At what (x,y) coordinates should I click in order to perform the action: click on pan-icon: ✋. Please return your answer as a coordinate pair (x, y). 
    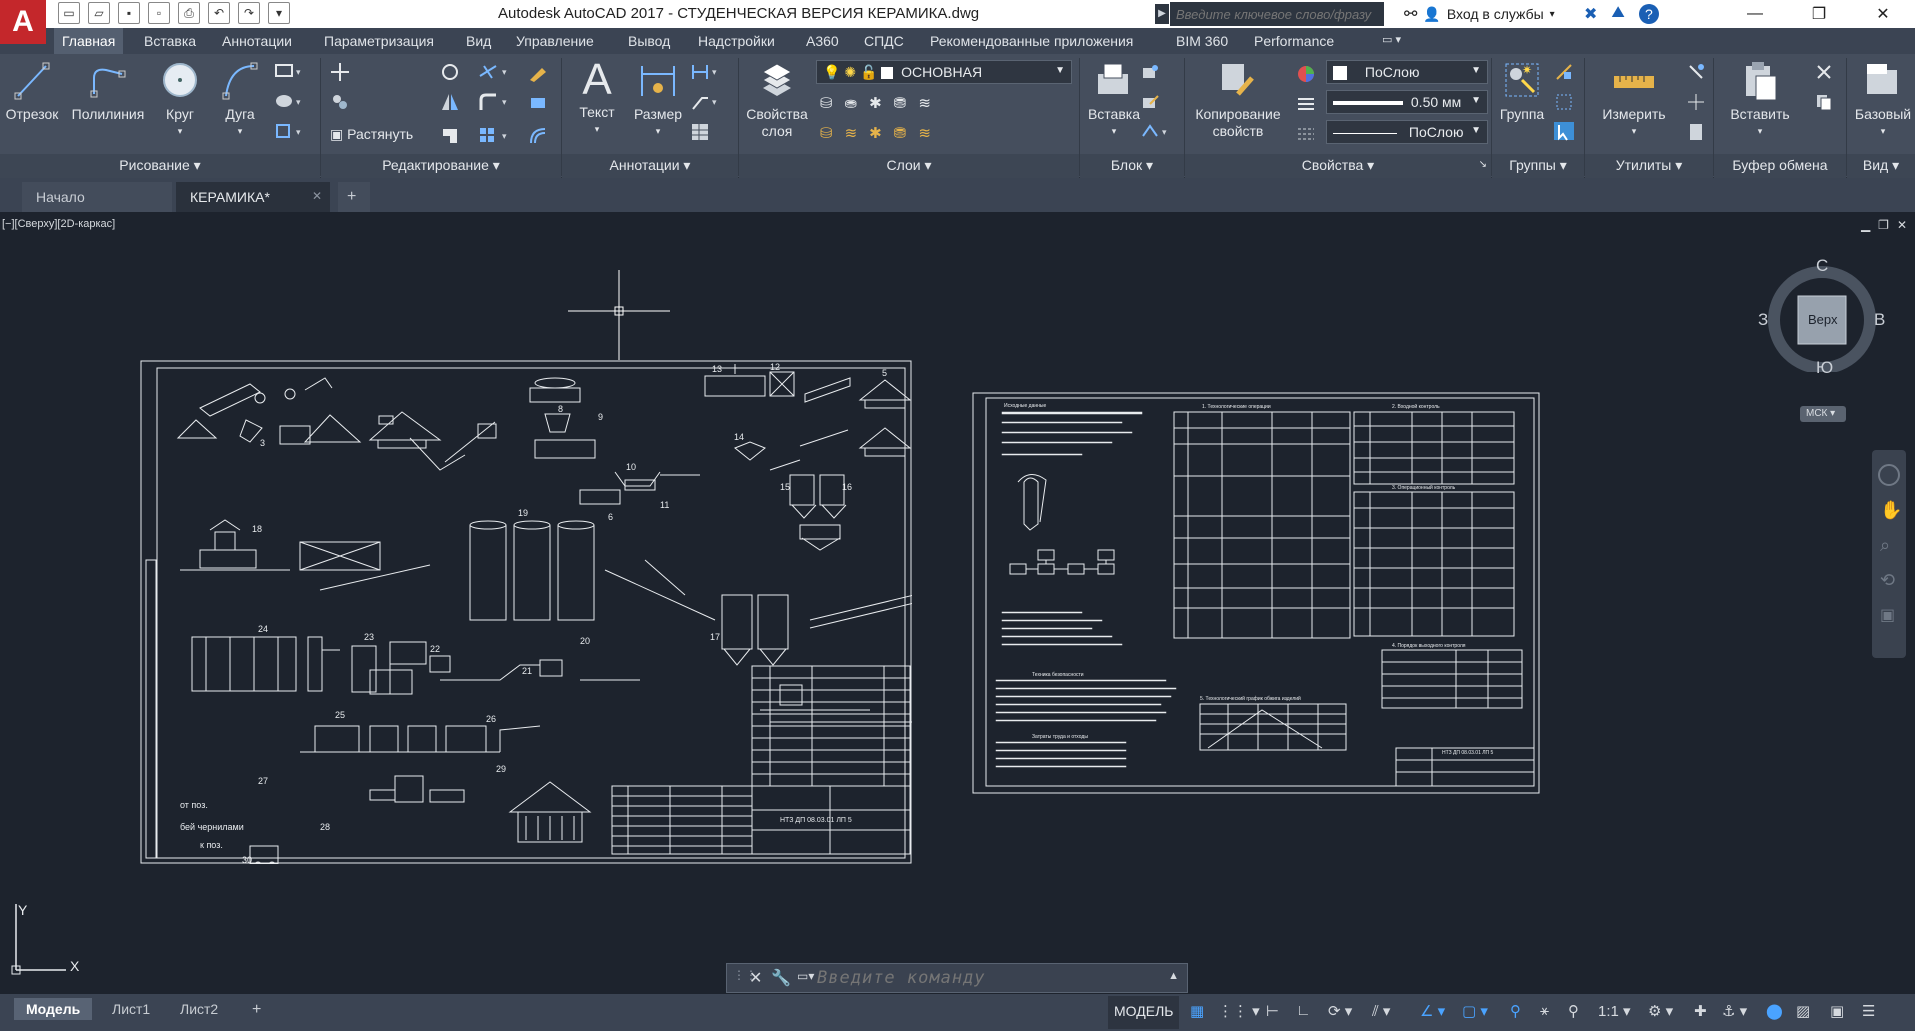
    Looking at the image, I should click on (1891, 510).